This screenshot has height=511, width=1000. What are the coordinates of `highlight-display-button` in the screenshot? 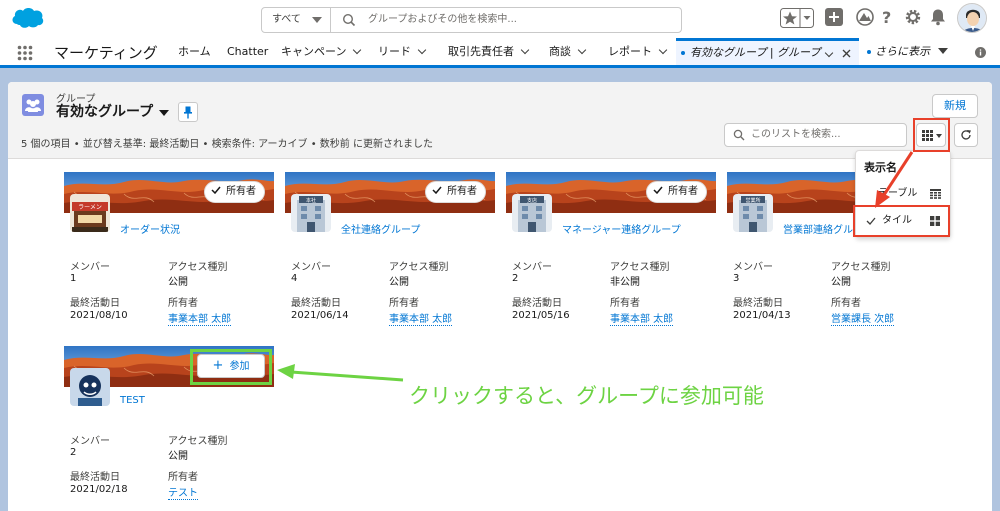 It's located at (931, 135).